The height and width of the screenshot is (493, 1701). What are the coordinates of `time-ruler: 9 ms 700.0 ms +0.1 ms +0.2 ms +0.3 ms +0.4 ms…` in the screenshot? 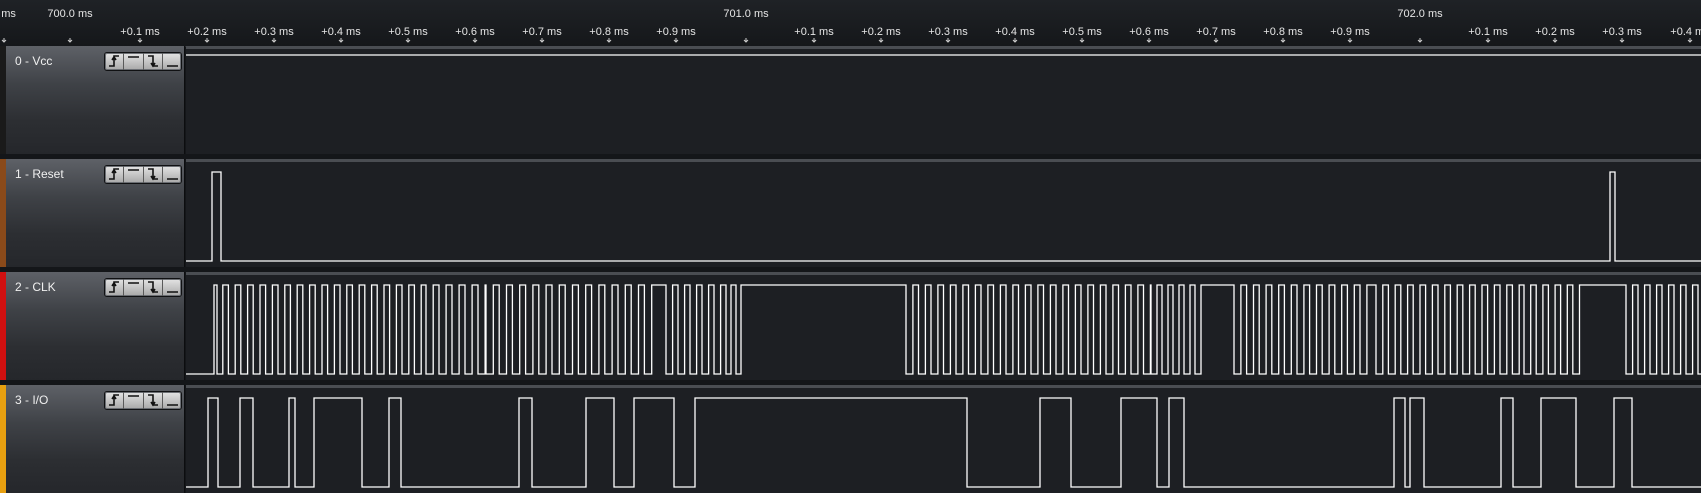 It's located at (850, 23).